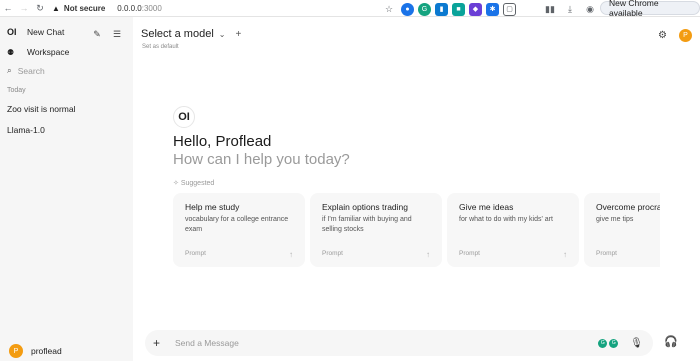  I want to click on sparkle-icon: ✧, so click(176, 183).